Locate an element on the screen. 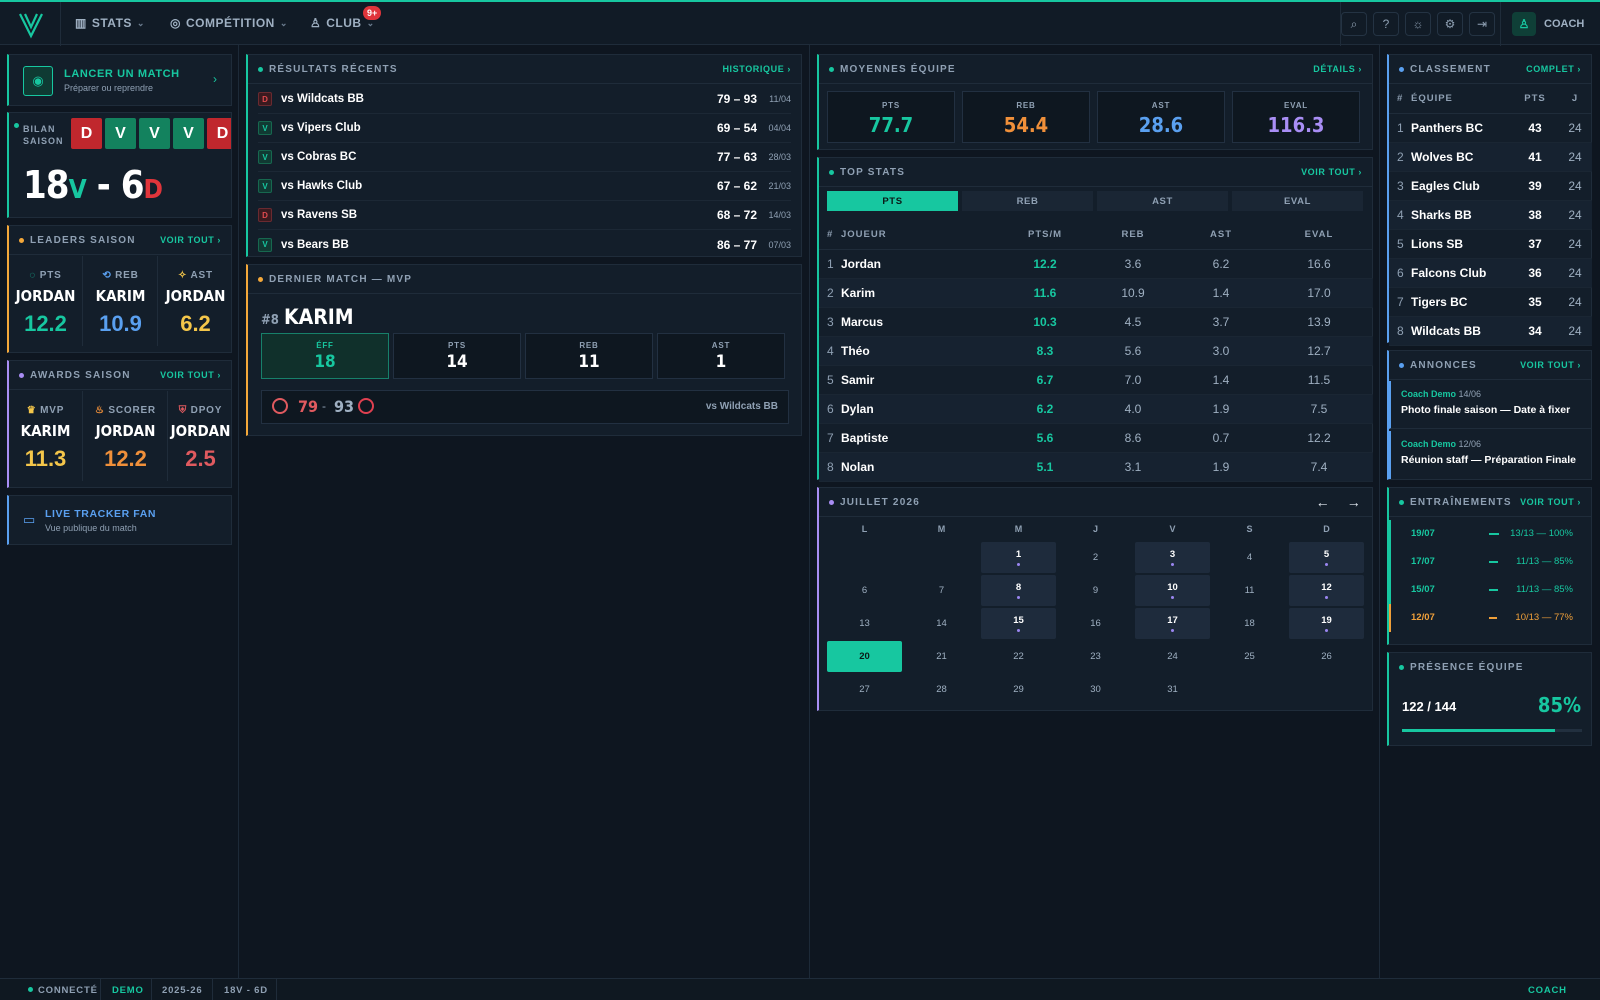  top-stats-row: 6 Dylan 6.2 4.0 1.9 7.5 is located at coordinates (1096, 409).